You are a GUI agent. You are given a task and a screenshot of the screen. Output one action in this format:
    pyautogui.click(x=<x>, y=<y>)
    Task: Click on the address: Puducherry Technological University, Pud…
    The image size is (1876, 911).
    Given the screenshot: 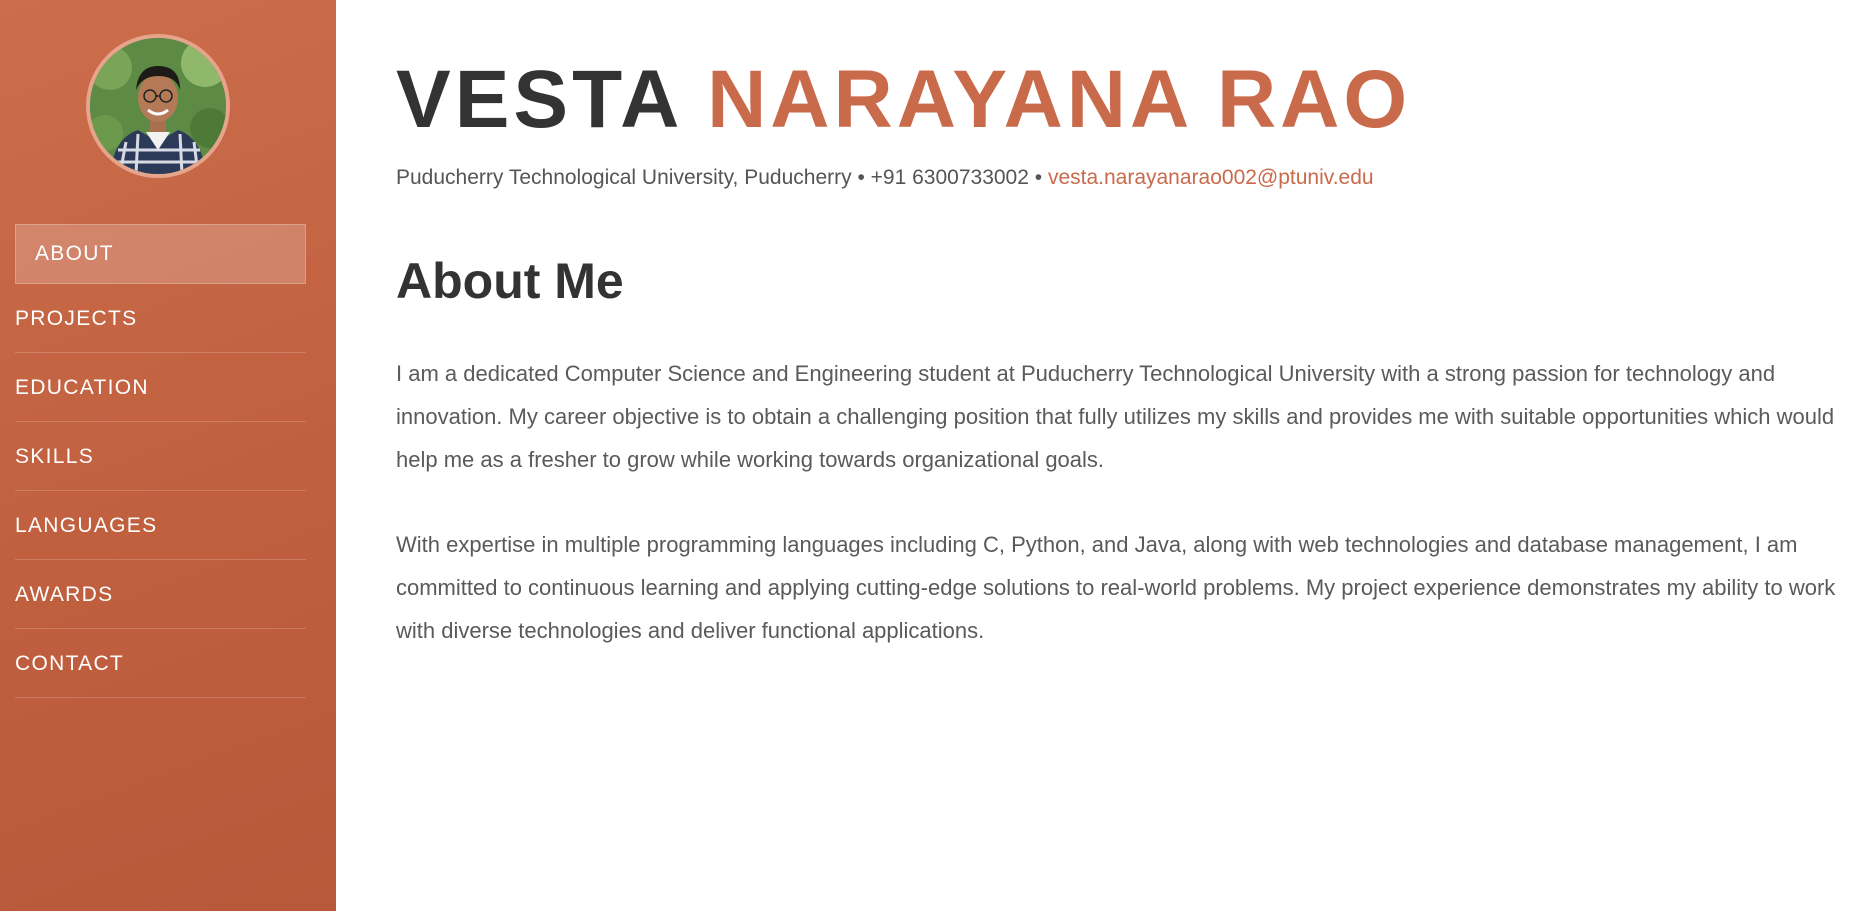 What is the action you would take?
    pyautogui.click(x=624, y=177)
    